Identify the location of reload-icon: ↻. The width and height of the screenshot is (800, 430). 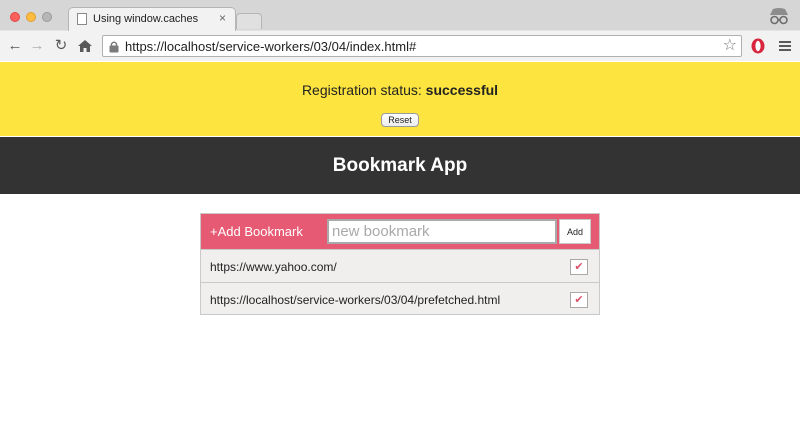
(61, 46).